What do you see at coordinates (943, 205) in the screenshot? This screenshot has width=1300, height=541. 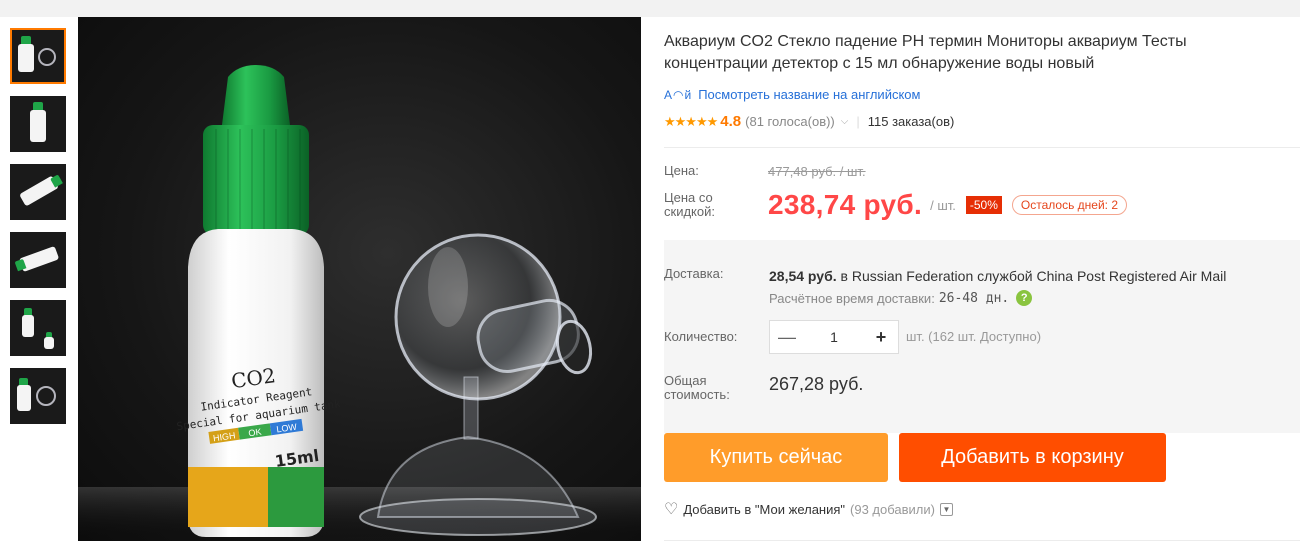 I see `price-unit: / шт.` at bounding box center [943, 205].